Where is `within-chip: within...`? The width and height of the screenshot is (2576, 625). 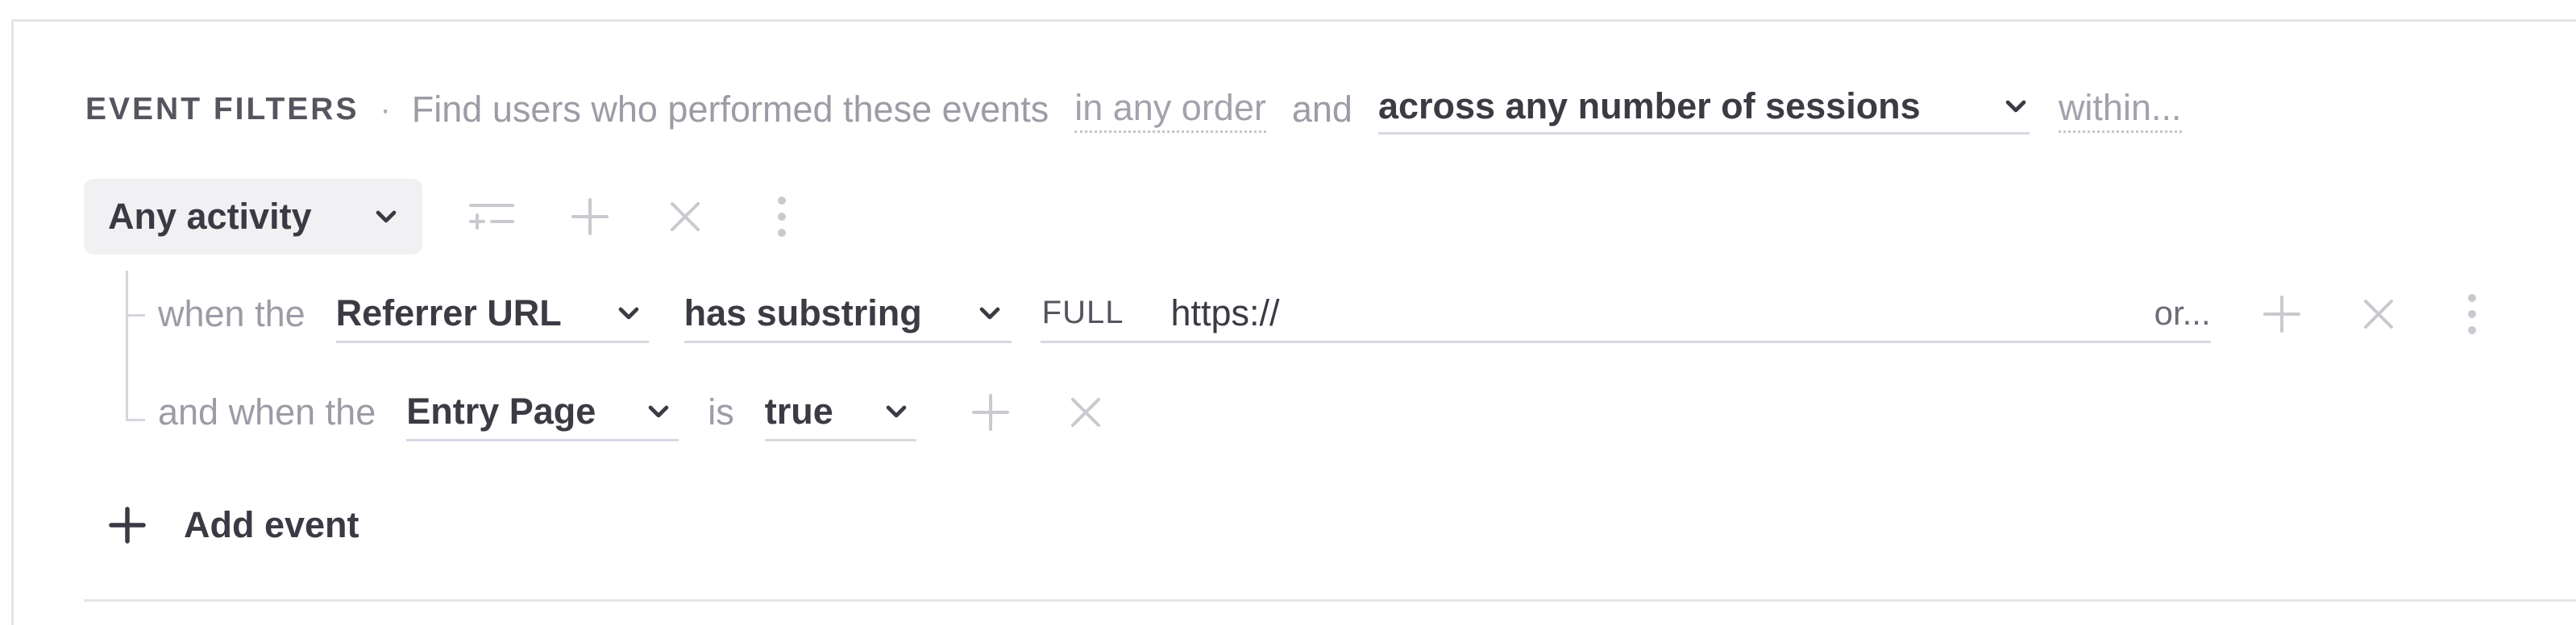 within-chip: within... is located at coordinates (2120, 110).